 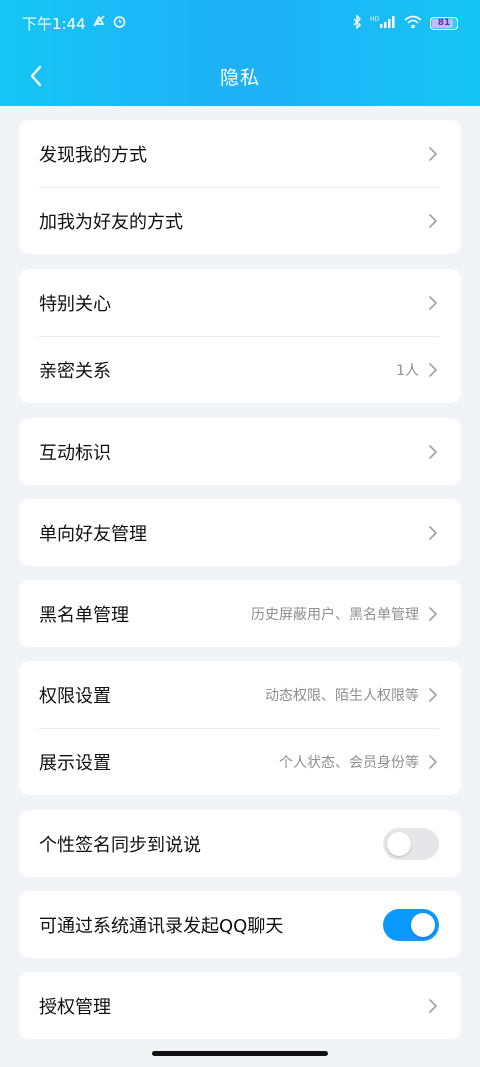 I want to click on row-label: 授权管理, so click(x=75, y=1007).